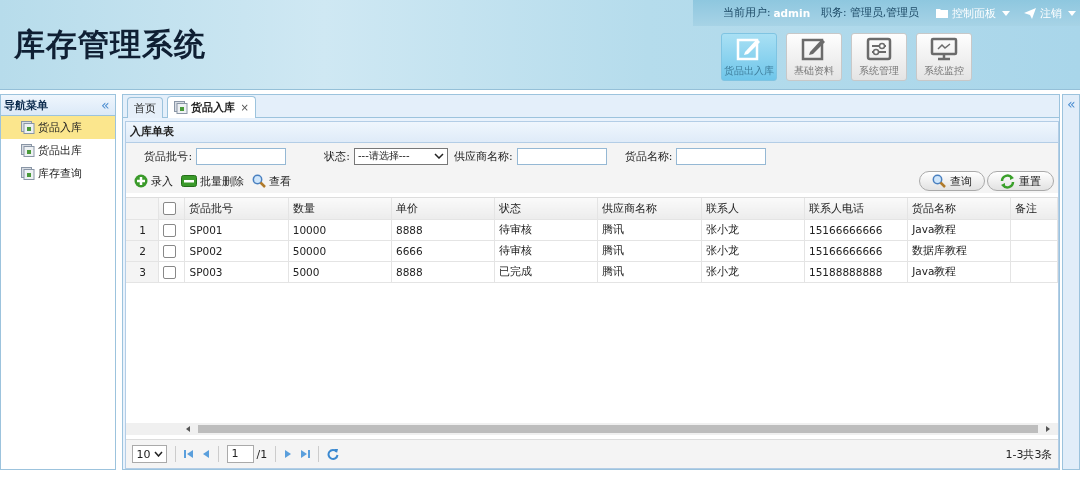  What do you see at coordinates (154, 181) in the screenshot?
I see `toolbar-button: 录入` at bounding box center [154, 181].